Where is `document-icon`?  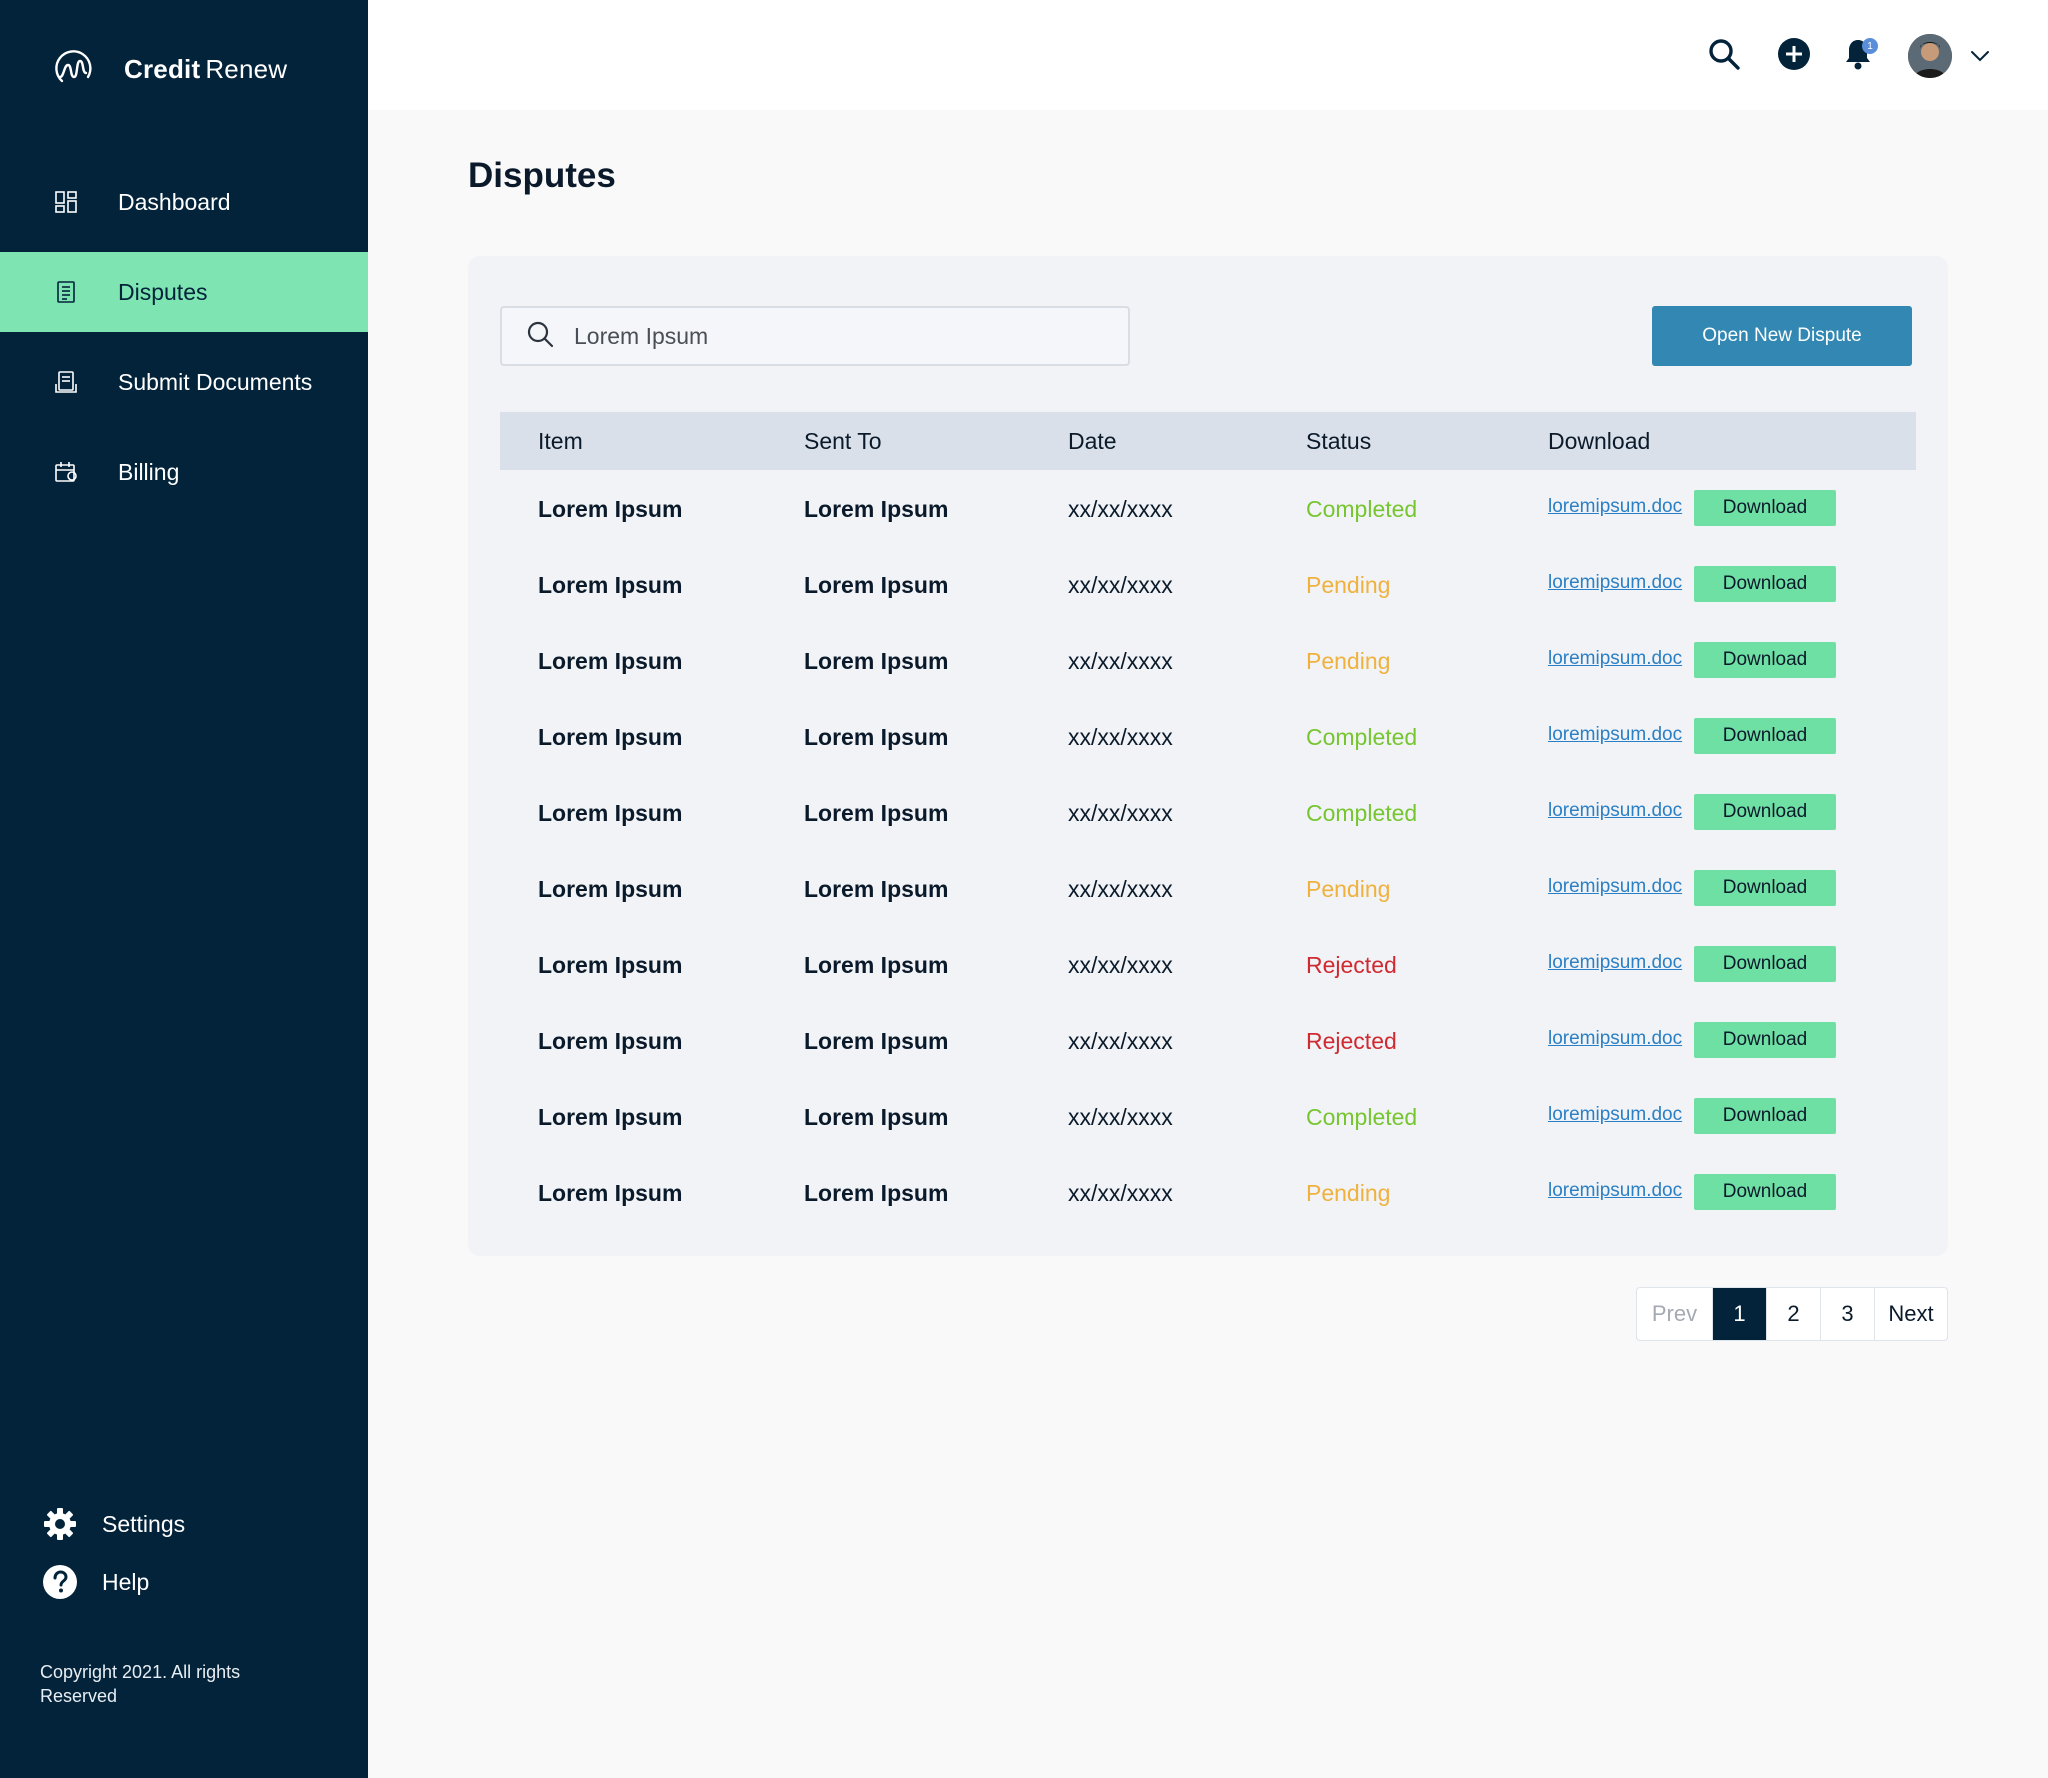 document-icon is located at coordinates (66, 292).